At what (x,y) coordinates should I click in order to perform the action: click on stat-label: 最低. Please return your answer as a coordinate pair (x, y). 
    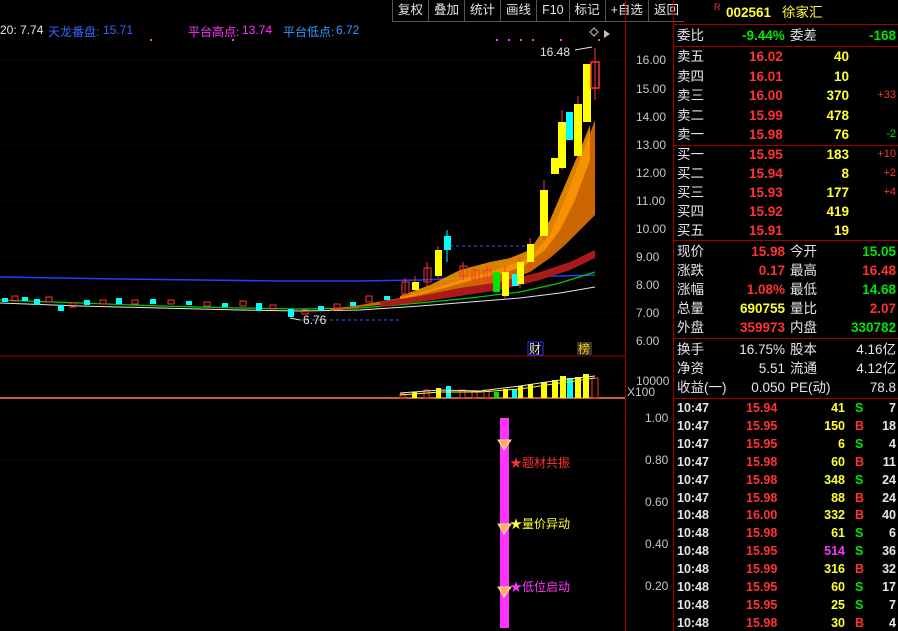
    Looking at the image, I should click on (803, 289).